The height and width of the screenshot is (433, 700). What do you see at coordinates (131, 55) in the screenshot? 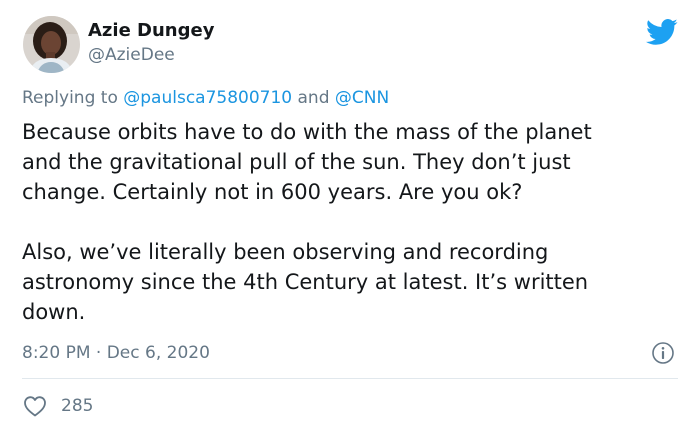
I see `author-handle: @AzieDee` at bounding box center [131, 55].